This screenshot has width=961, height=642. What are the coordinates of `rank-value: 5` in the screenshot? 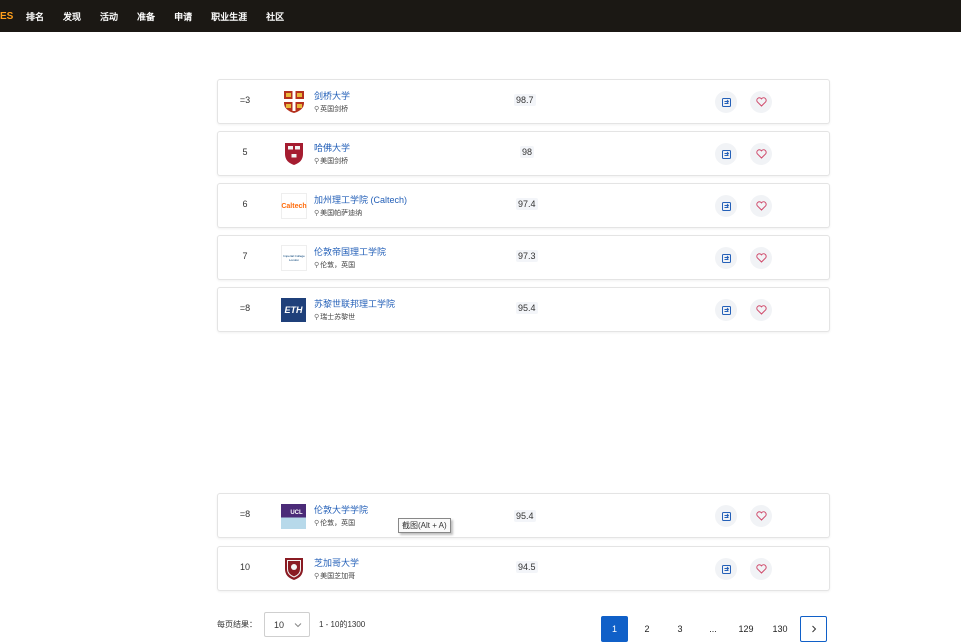 It's located at (245, 152).